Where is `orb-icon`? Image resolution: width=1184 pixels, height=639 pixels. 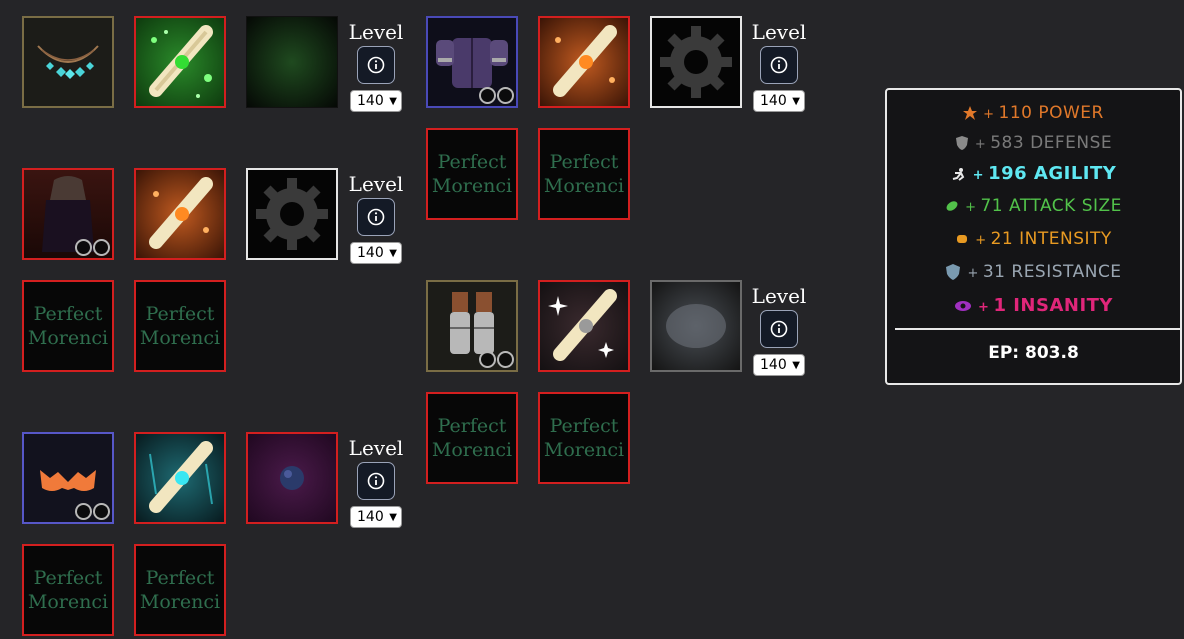
orb-icon is located at coordinates (292, 478).